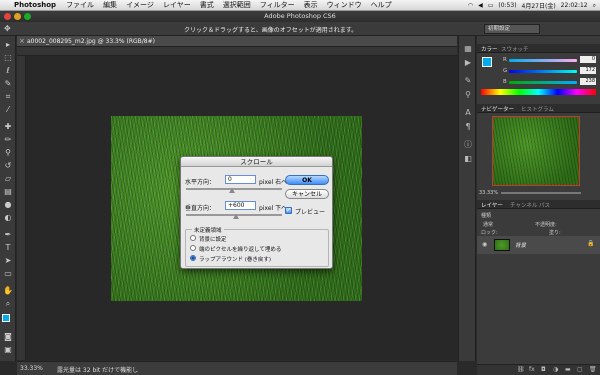  Describe the element at coordinates (8, 110) in the screenshot. I see `eyedropper-tool-icon: ⁄` at that location.